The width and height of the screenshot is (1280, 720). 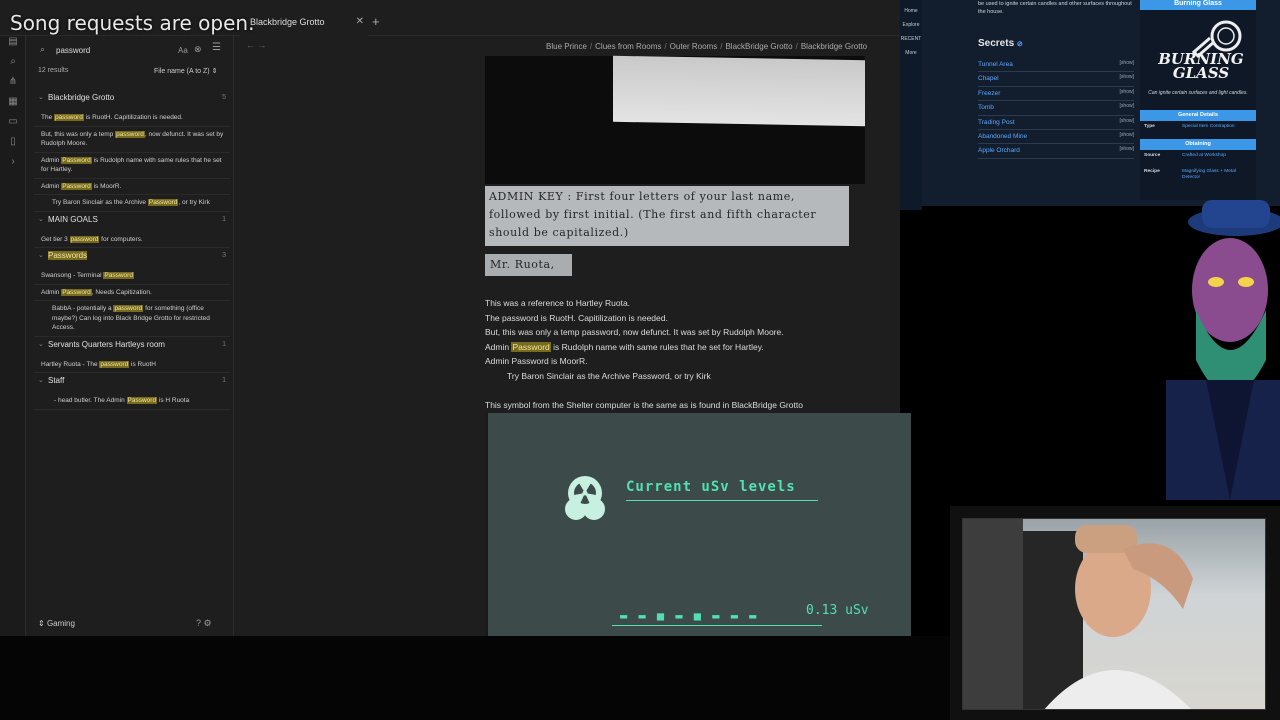 I want to click on close-icon: ✕, so click(x=360, y=21).